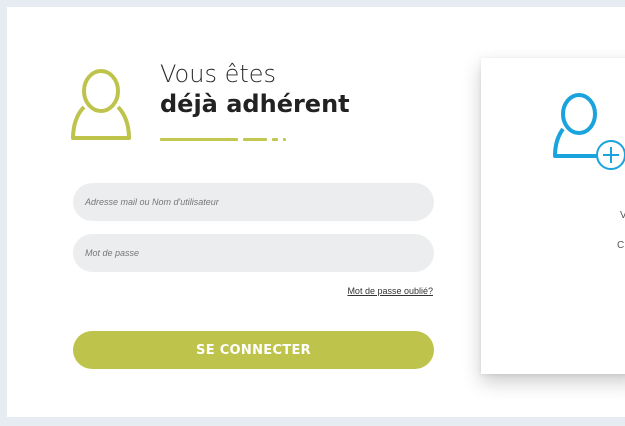 The width and height of the screenshot is (625, 426). I want to click on user-icon, so click(101, 104).